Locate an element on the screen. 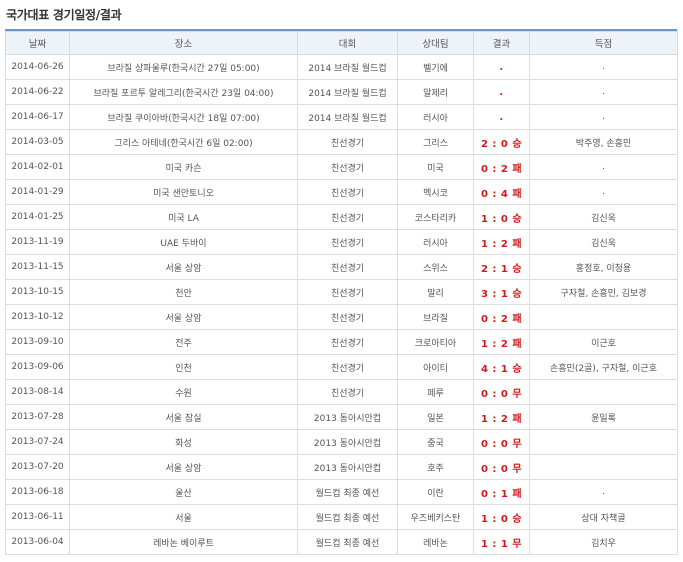 The width and height of the screenshot is (683, 562). table-row: 2014-01-29 미국 샌안토니오 친선경기 멕시코 0 : 4 패. is located at coordinates (341, 192).